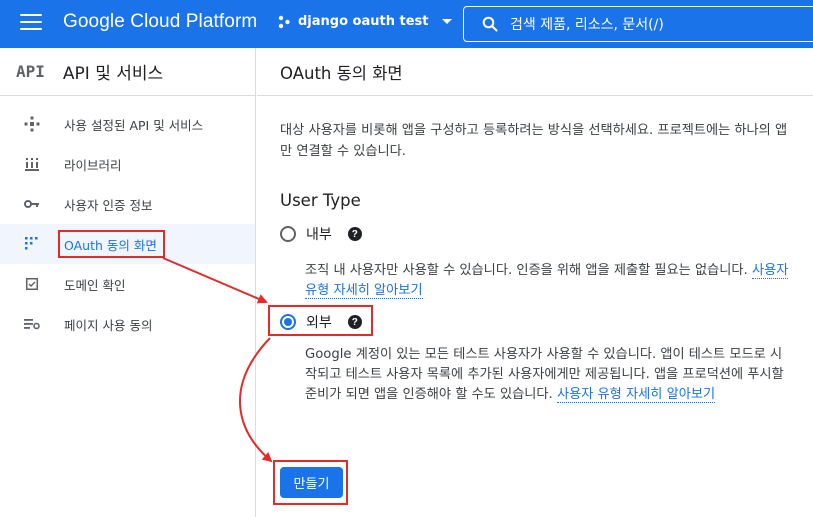 Image resolution: width=813 pixels, height=517 pixels. I want to click on sidebar-item-label: 라이브러리, so click(93, 165).